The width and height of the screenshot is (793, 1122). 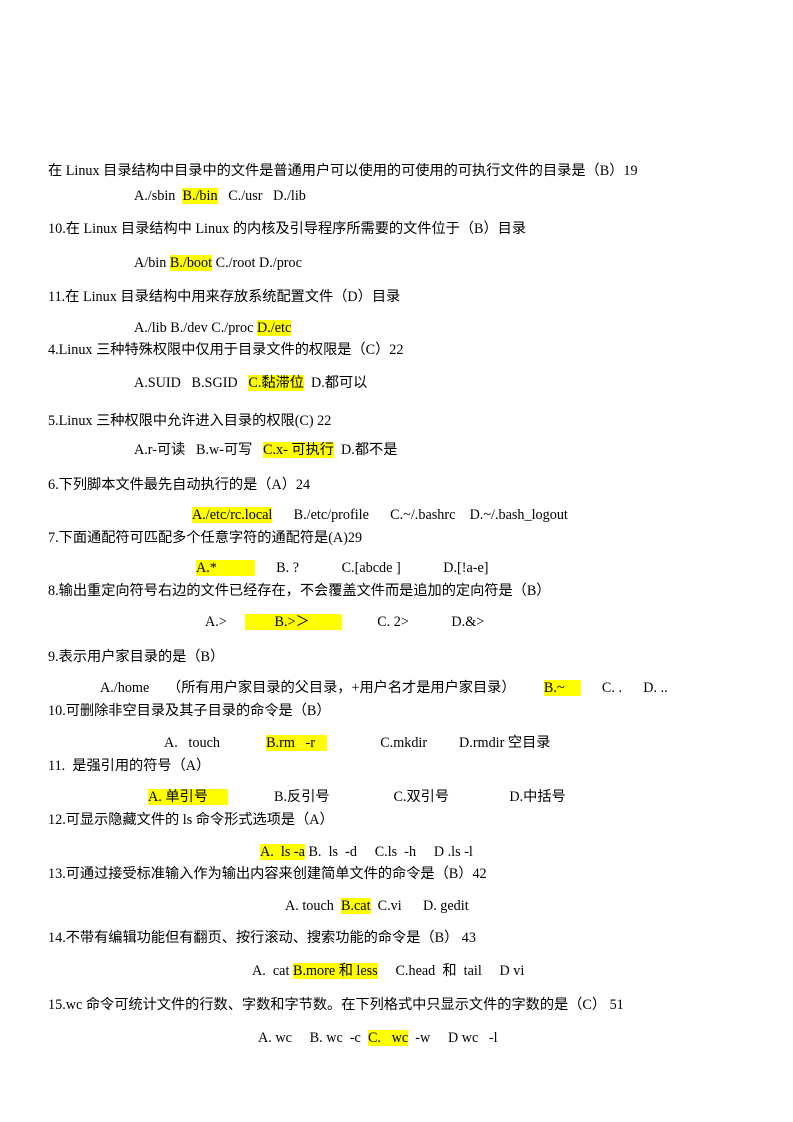 I want to click on option-d: D. .., so click(x=655, y=688).